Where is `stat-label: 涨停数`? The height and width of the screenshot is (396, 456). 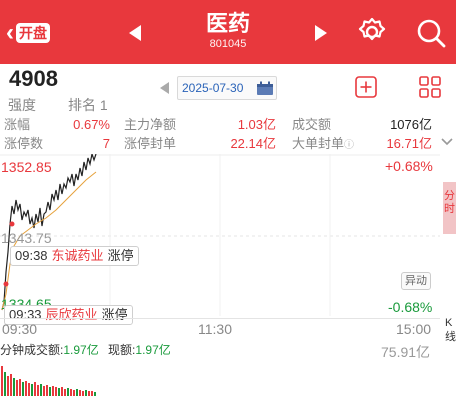 stat-label: 涨停数 is located at coordinates (24, 143).